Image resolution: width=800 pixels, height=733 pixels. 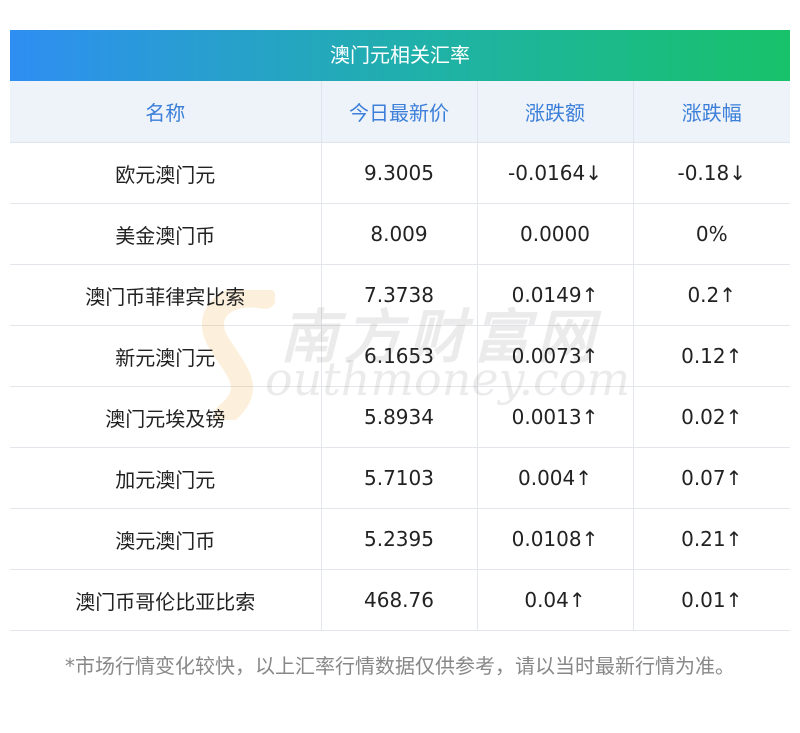 I want to click on header-change: 涨跌额, so click(x=555, y=112).